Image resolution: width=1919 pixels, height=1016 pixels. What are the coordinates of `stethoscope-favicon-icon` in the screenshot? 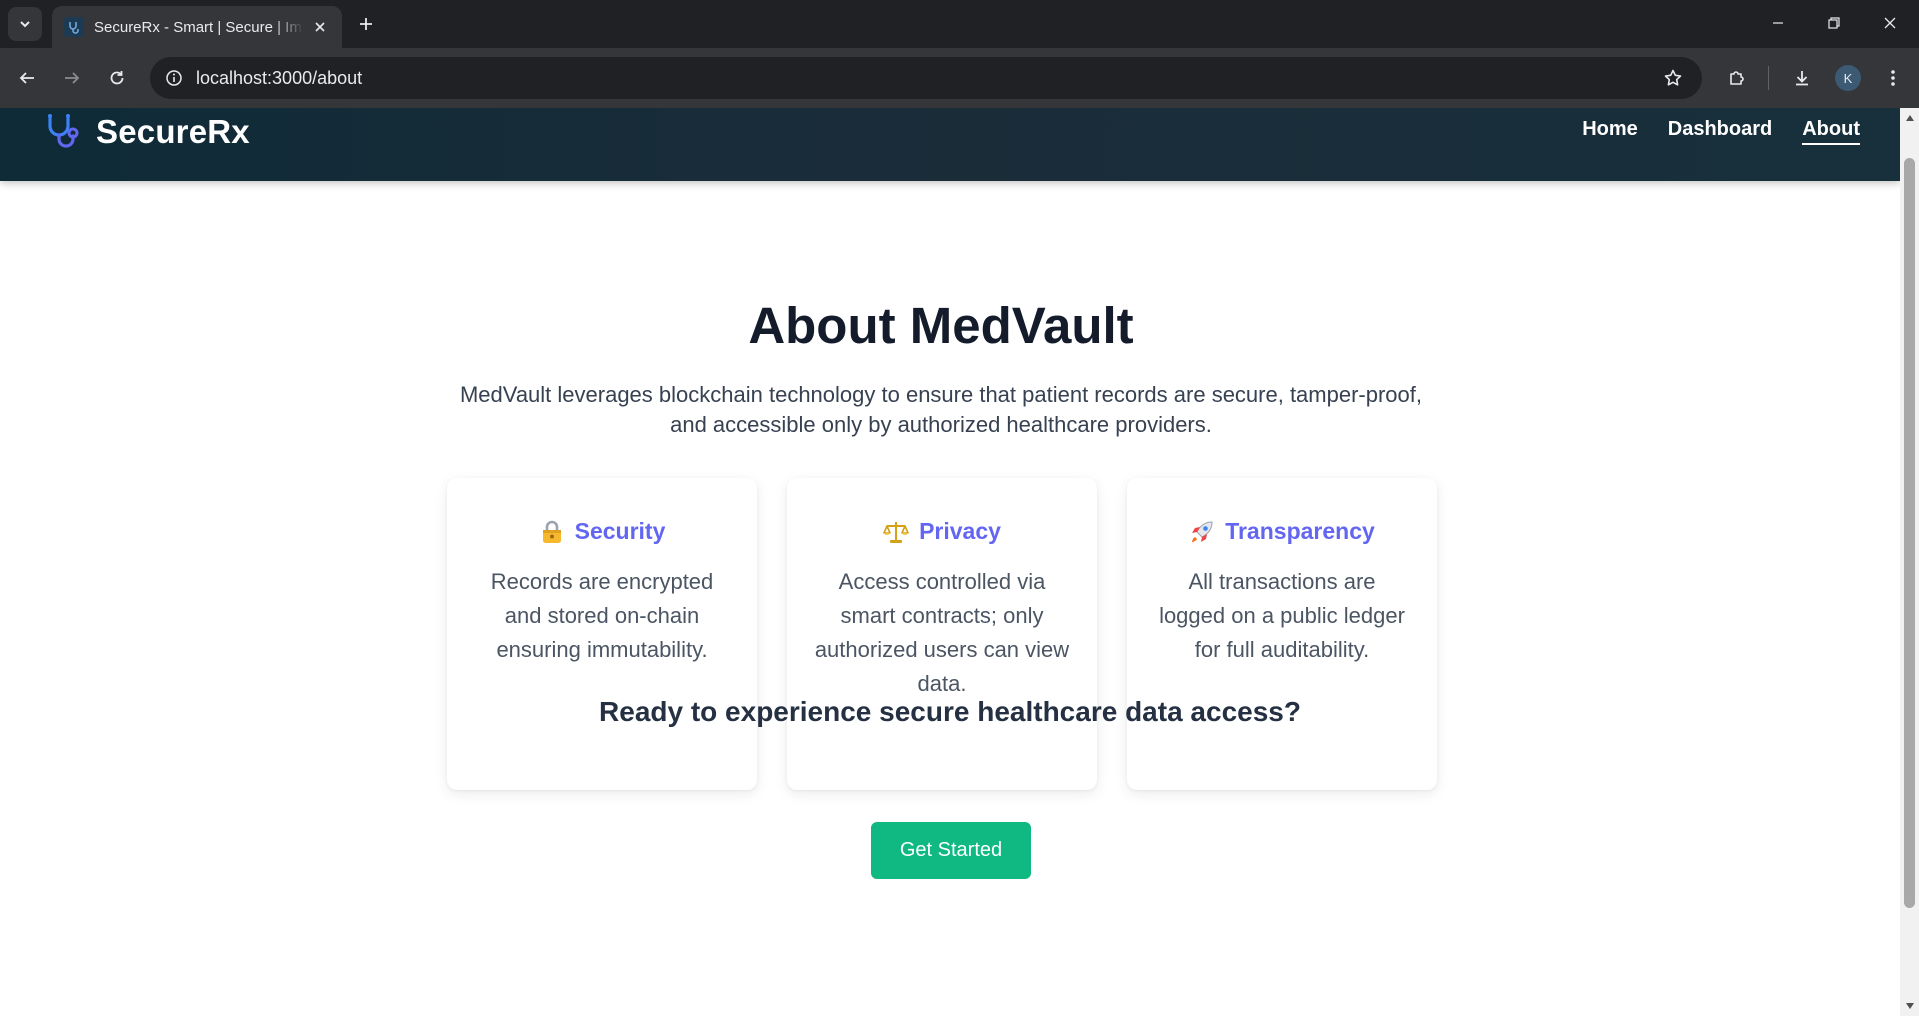 It's located at (74, 27).